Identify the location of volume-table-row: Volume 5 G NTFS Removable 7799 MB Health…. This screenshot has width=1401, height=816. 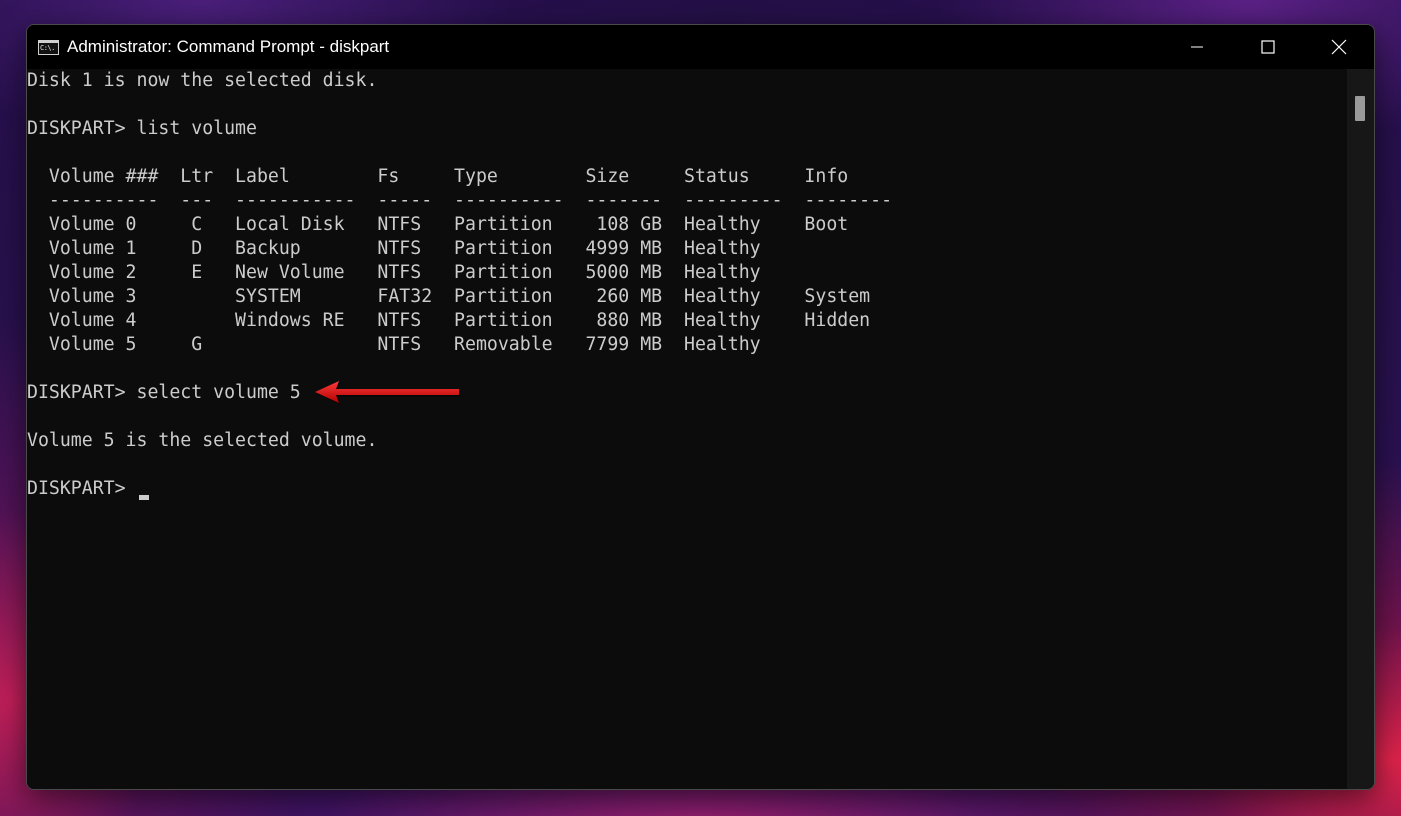
(394, 344).